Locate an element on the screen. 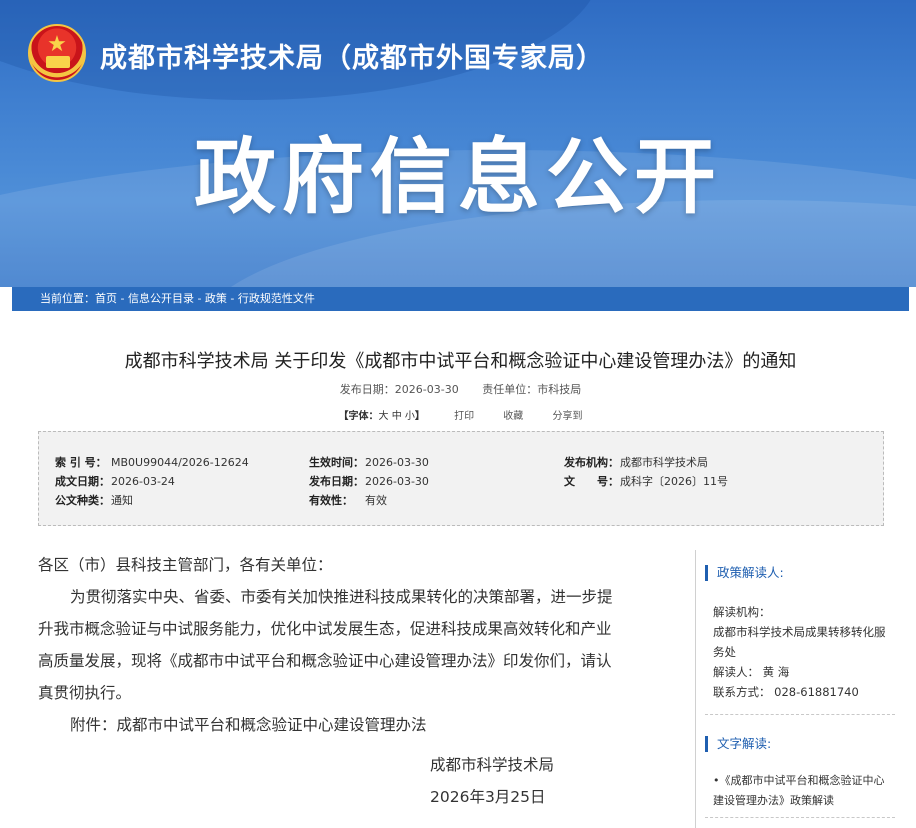 The height and width of the screenshot is (828, 916). national-emblem-icon: ★ is located at coordinates (57, 53).